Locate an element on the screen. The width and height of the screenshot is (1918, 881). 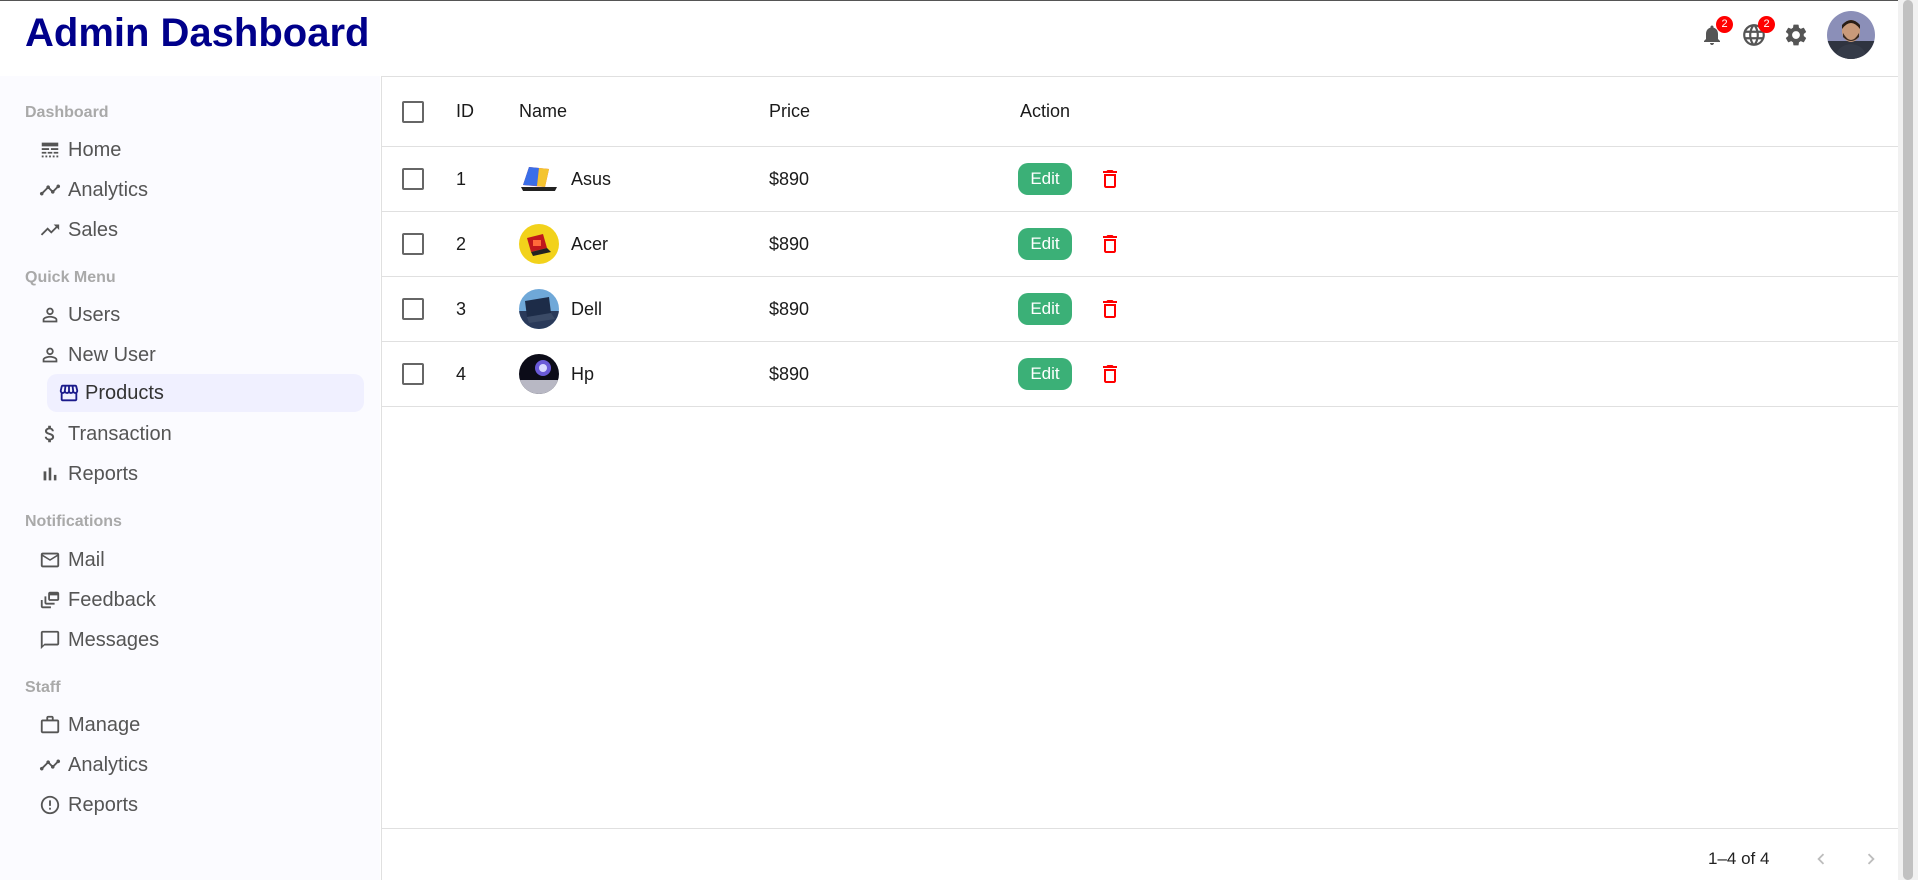
grid-footer: 1–4 of 4 is located at coordinates (1140, 854).